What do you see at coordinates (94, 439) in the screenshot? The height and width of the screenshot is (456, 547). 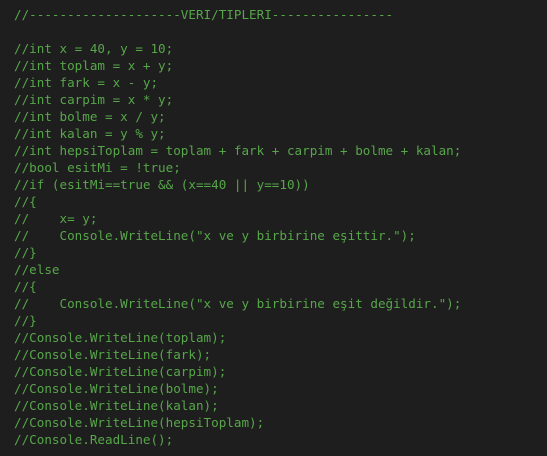 I see `code-line-26: //Console.ReadLine();` at bounding box center [94, 439].